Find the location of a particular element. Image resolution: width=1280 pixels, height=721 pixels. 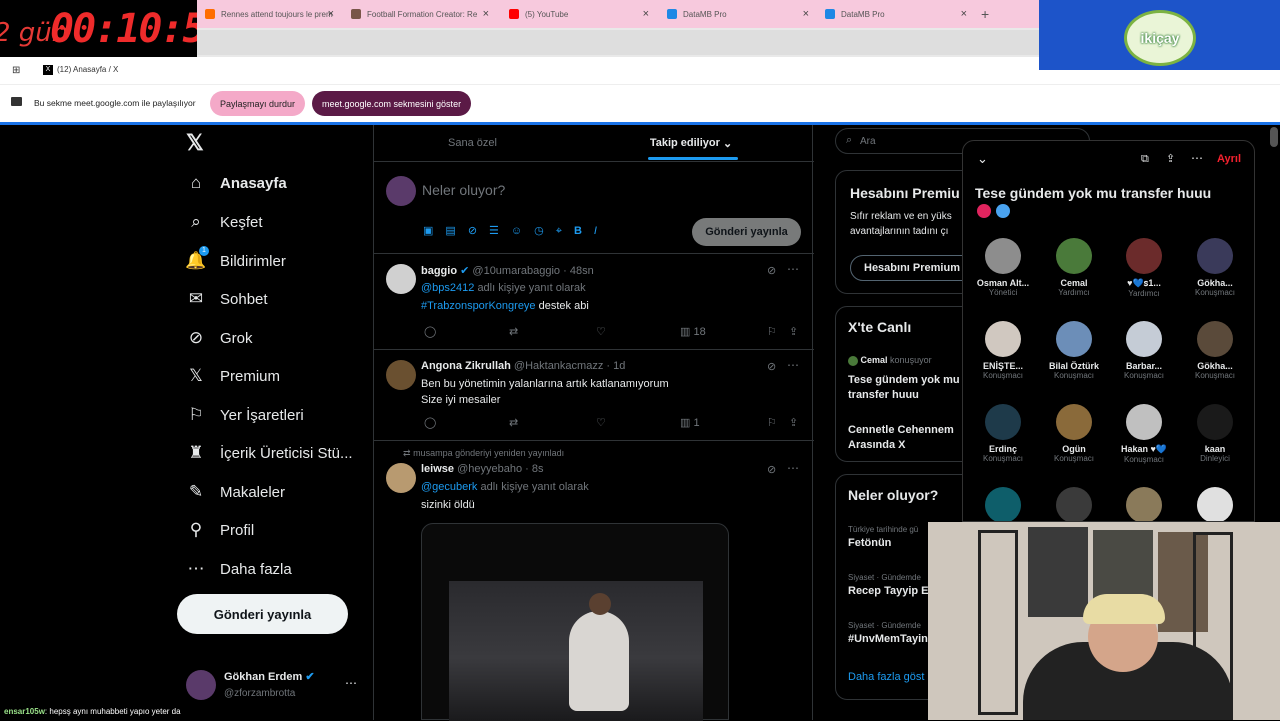

reply-to-link: @gecuberk is located at coordinates (449, 487).